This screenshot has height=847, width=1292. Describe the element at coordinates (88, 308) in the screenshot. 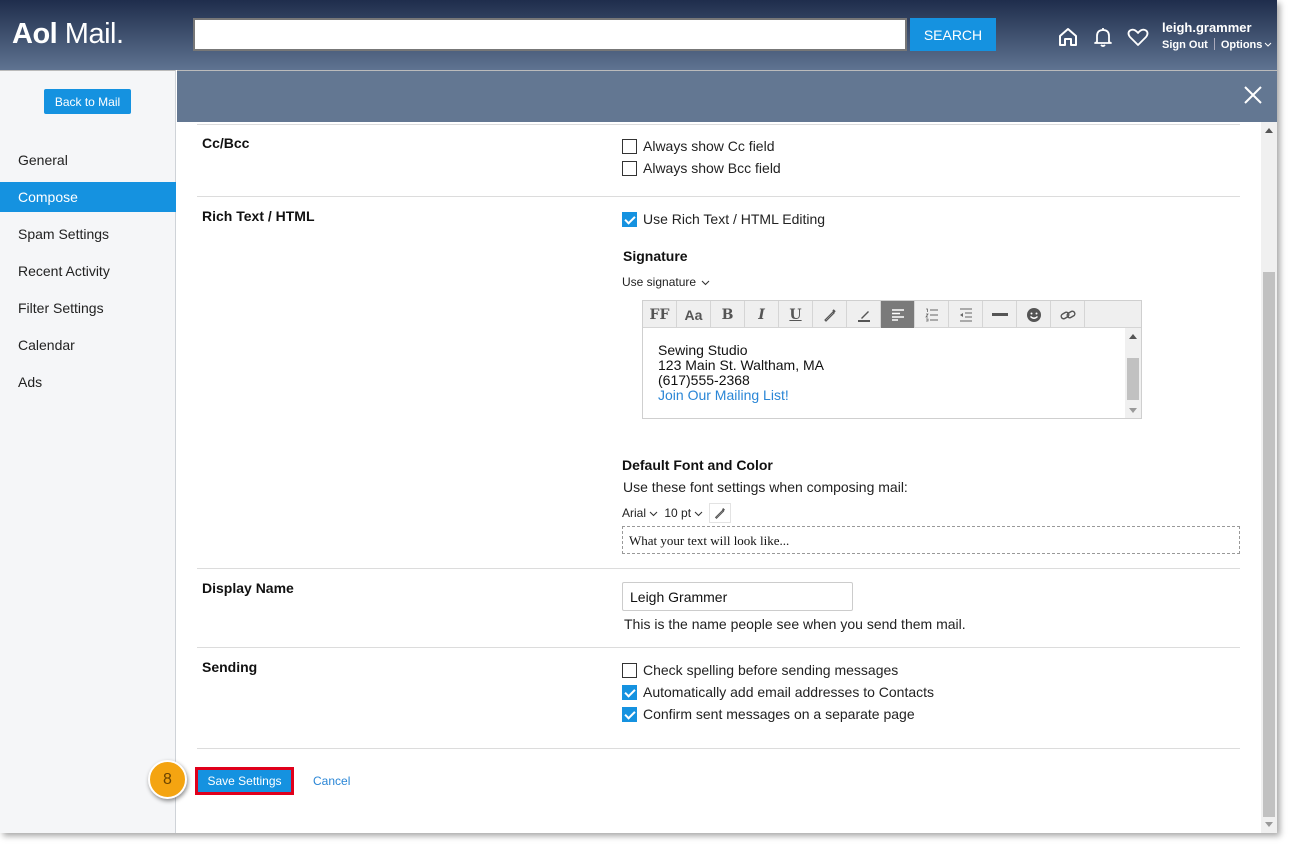

I see `sidebar-item-filter-settings: Filter Settings` at that location.